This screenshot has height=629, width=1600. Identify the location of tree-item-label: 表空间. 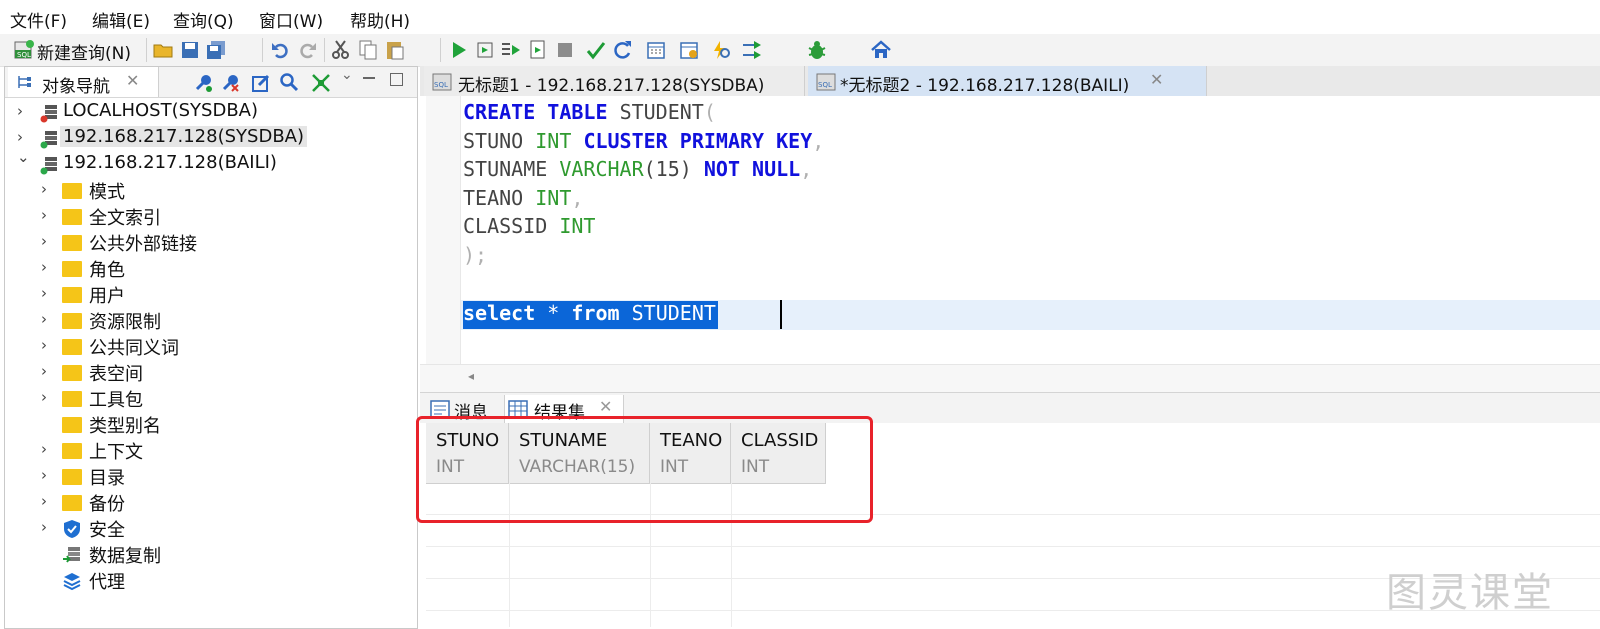
(116, 374).